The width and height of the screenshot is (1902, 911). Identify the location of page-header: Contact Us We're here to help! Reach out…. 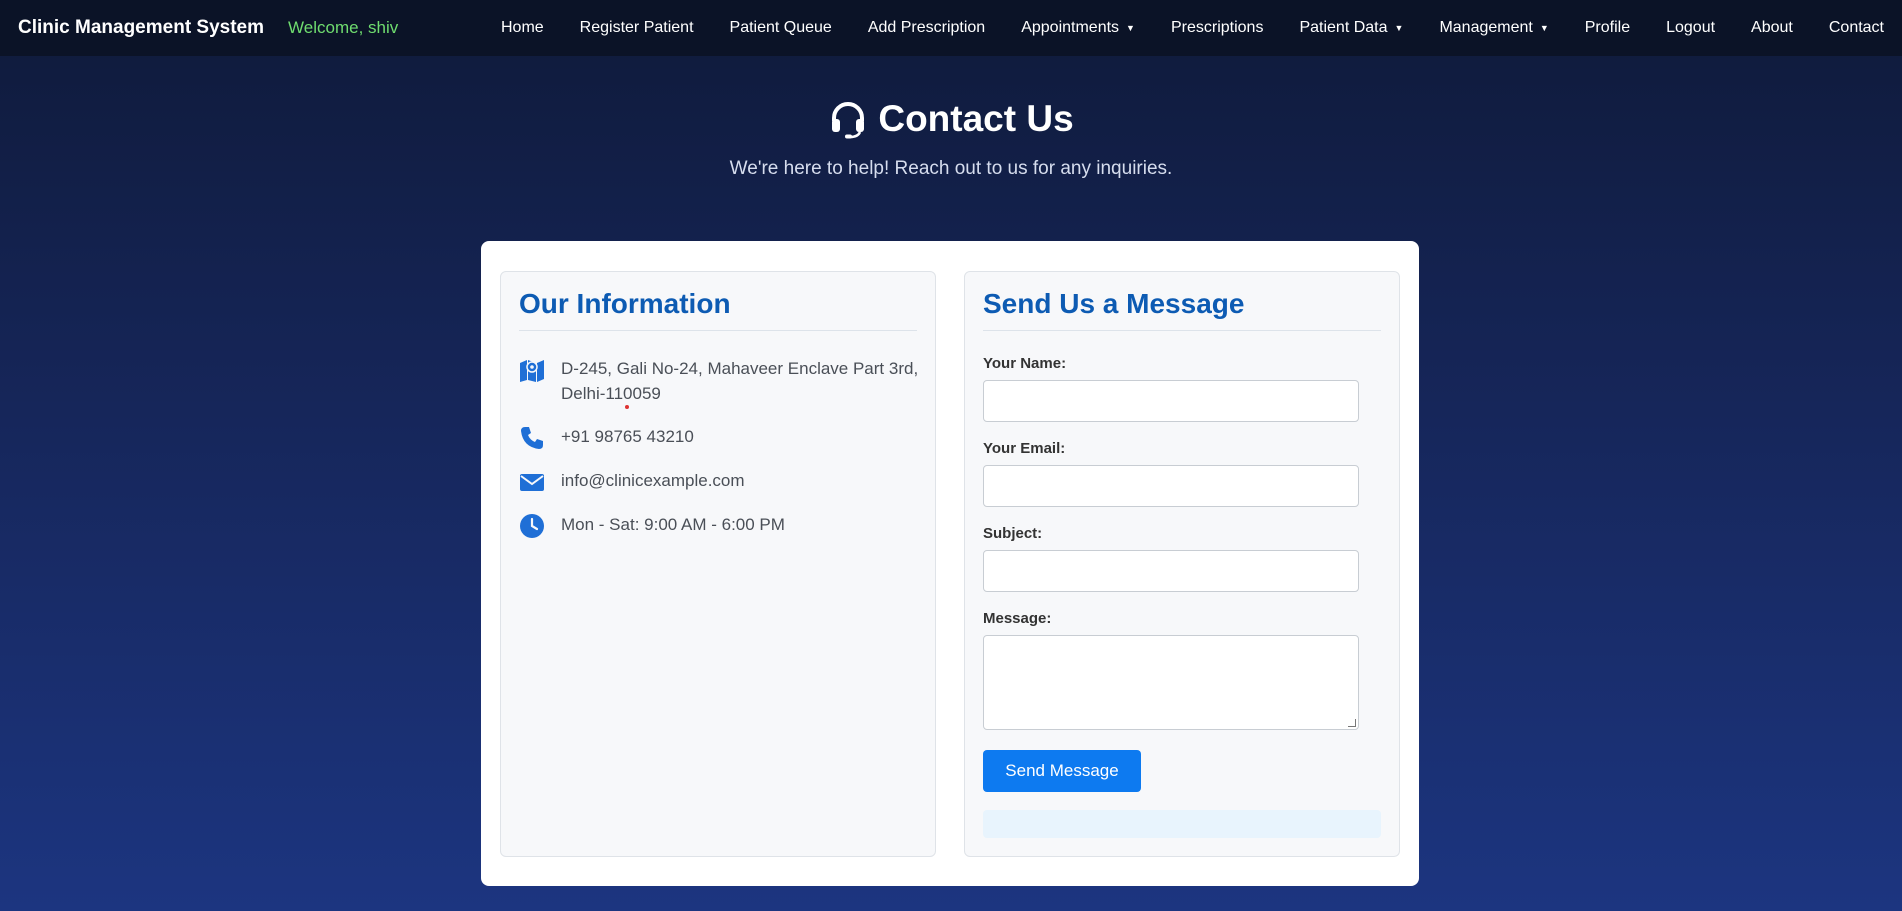
(951, 139).